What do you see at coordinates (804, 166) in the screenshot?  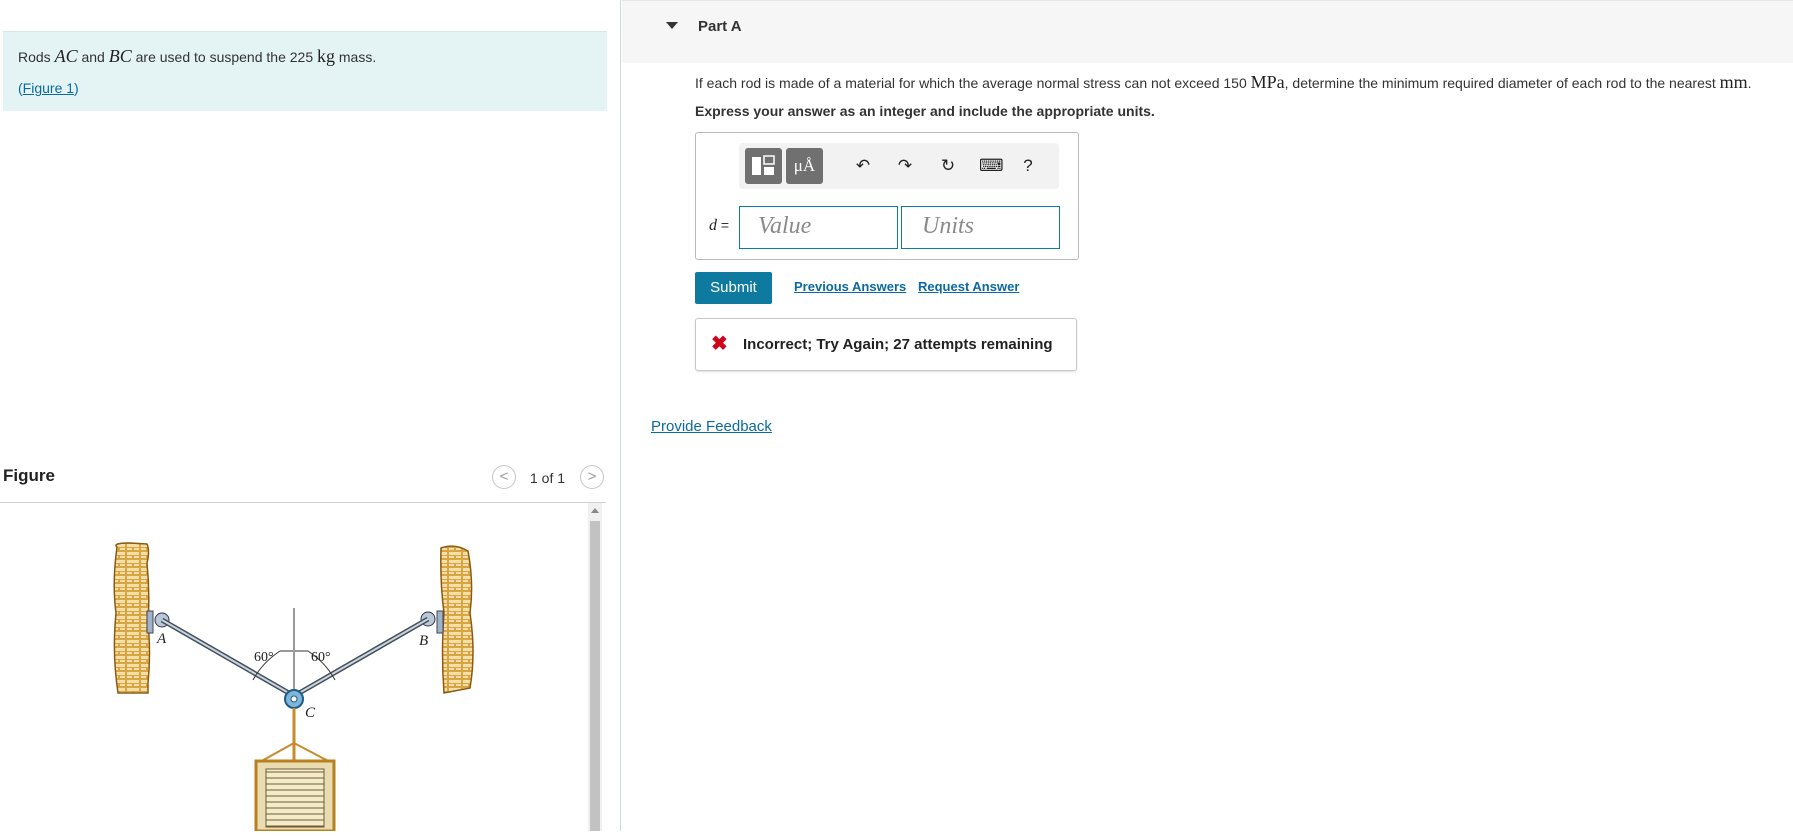 I see `units-icon: μÅ` at bounding box center [804, 166].